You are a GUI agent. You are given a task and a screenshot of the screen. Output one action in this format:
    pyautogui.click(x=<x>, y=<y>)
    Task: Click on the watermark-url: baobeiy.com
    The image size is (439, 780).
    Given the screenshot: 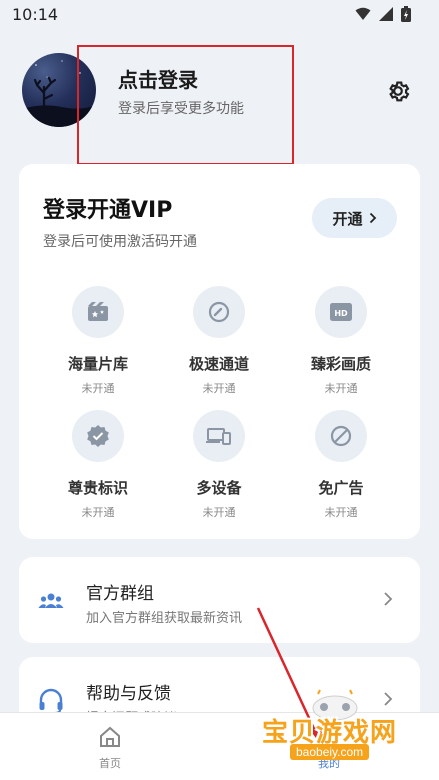 What is the action you would take?
    pyautogui.click(x=330, y=752)
    